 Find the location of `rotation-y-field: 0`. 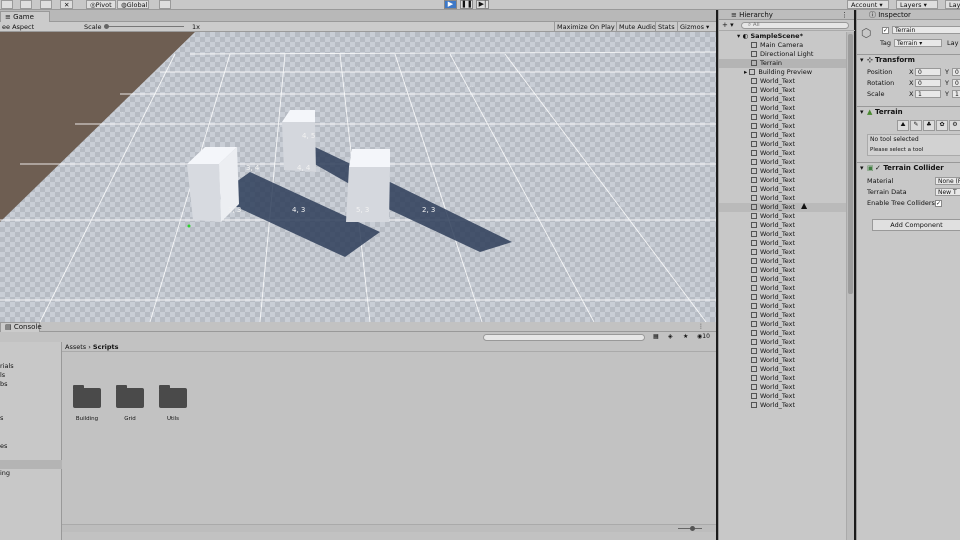

rotation-y-field: 0 is located at coordinates (956, 83).